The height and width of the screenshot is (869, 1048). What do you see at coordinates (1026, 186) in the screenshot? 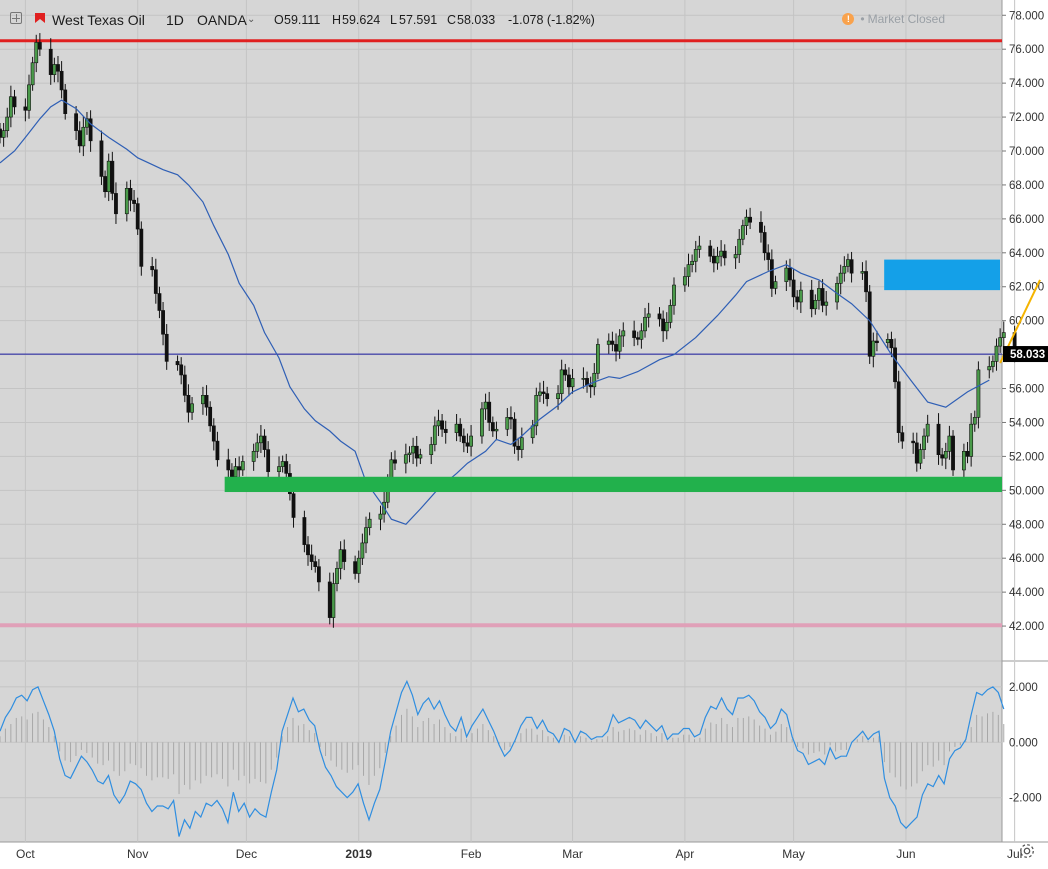
I see `y-tick-label: 68.000` at bounding box center [1026, 186].